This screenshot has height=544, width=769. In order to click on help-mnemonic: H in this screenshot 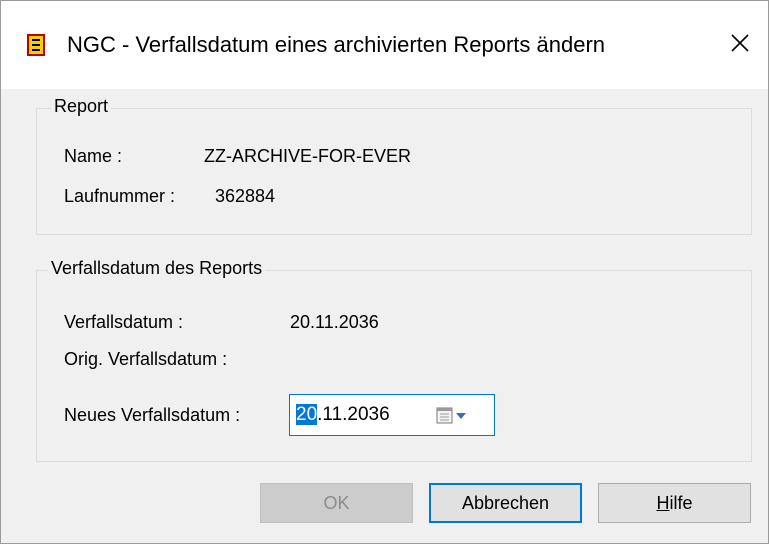, I will do `click(663, 502)`.